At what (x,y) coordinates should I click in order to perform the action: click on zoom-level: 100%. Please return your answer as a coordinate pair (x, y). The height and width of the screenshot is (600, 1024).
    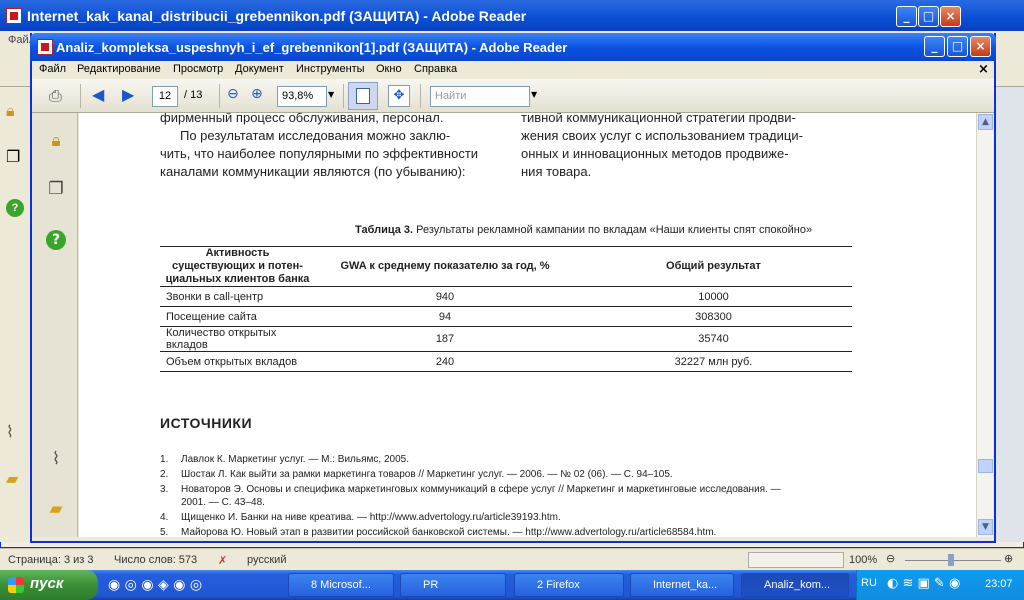
    Looking at the image, I should click on (863, 560).